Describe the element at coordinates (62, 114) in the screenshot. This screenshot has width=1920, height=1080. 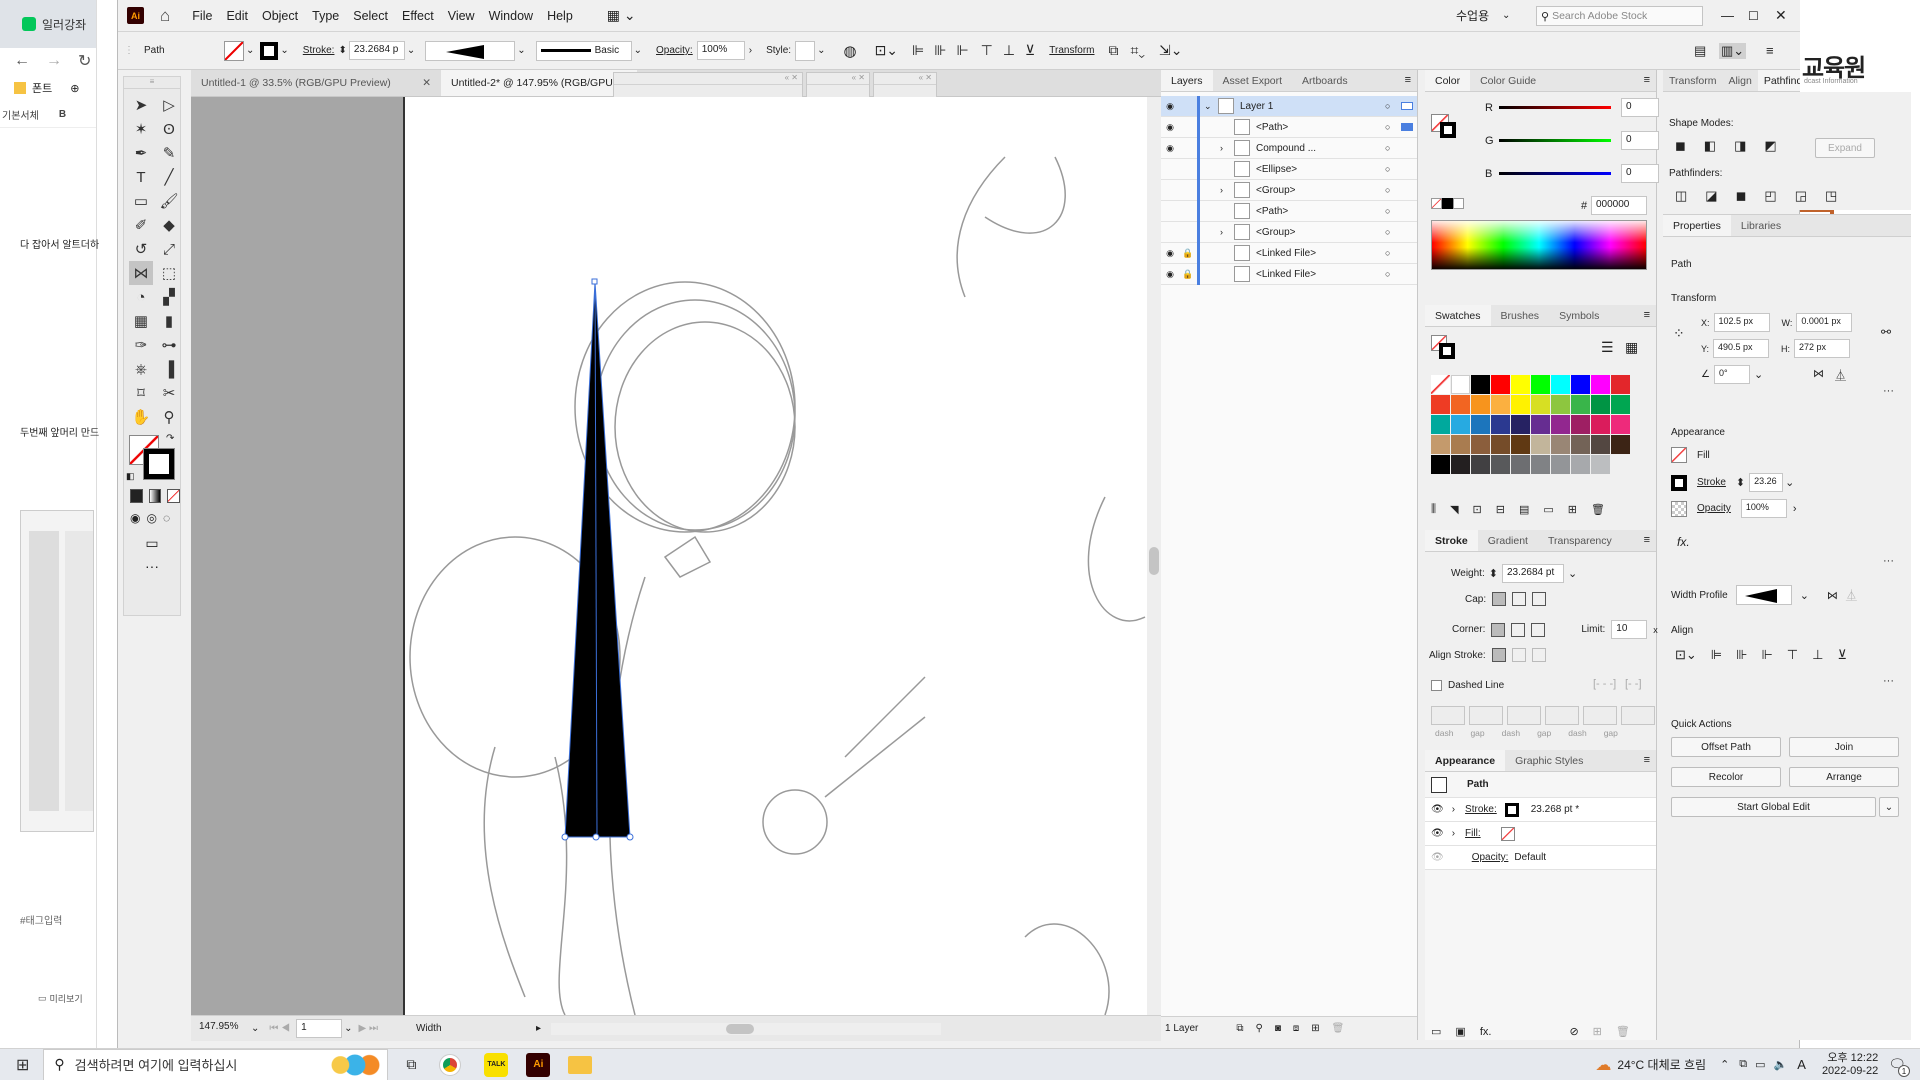
I see `bold-button: B` at that location.